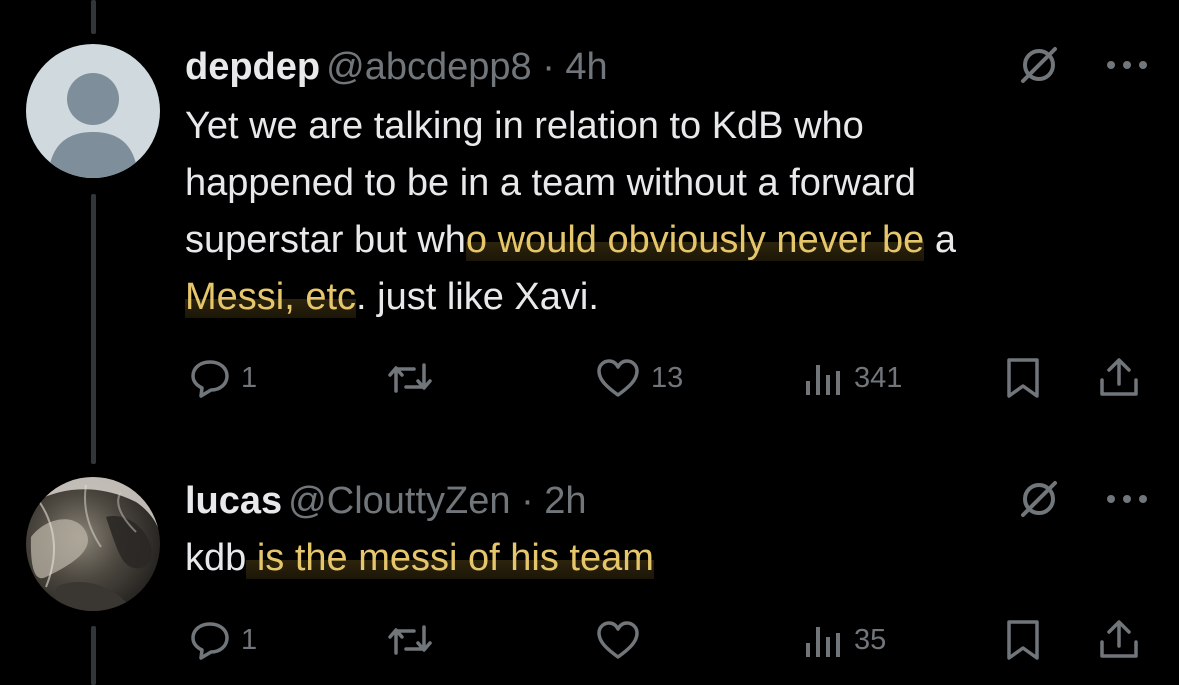 The width and height of the screenshot is (1179, 685). What do you see at coordinates (429, 67) in the screenshot?
I see `user-handle: @abcdepp8` at bounding box center [429, 67].